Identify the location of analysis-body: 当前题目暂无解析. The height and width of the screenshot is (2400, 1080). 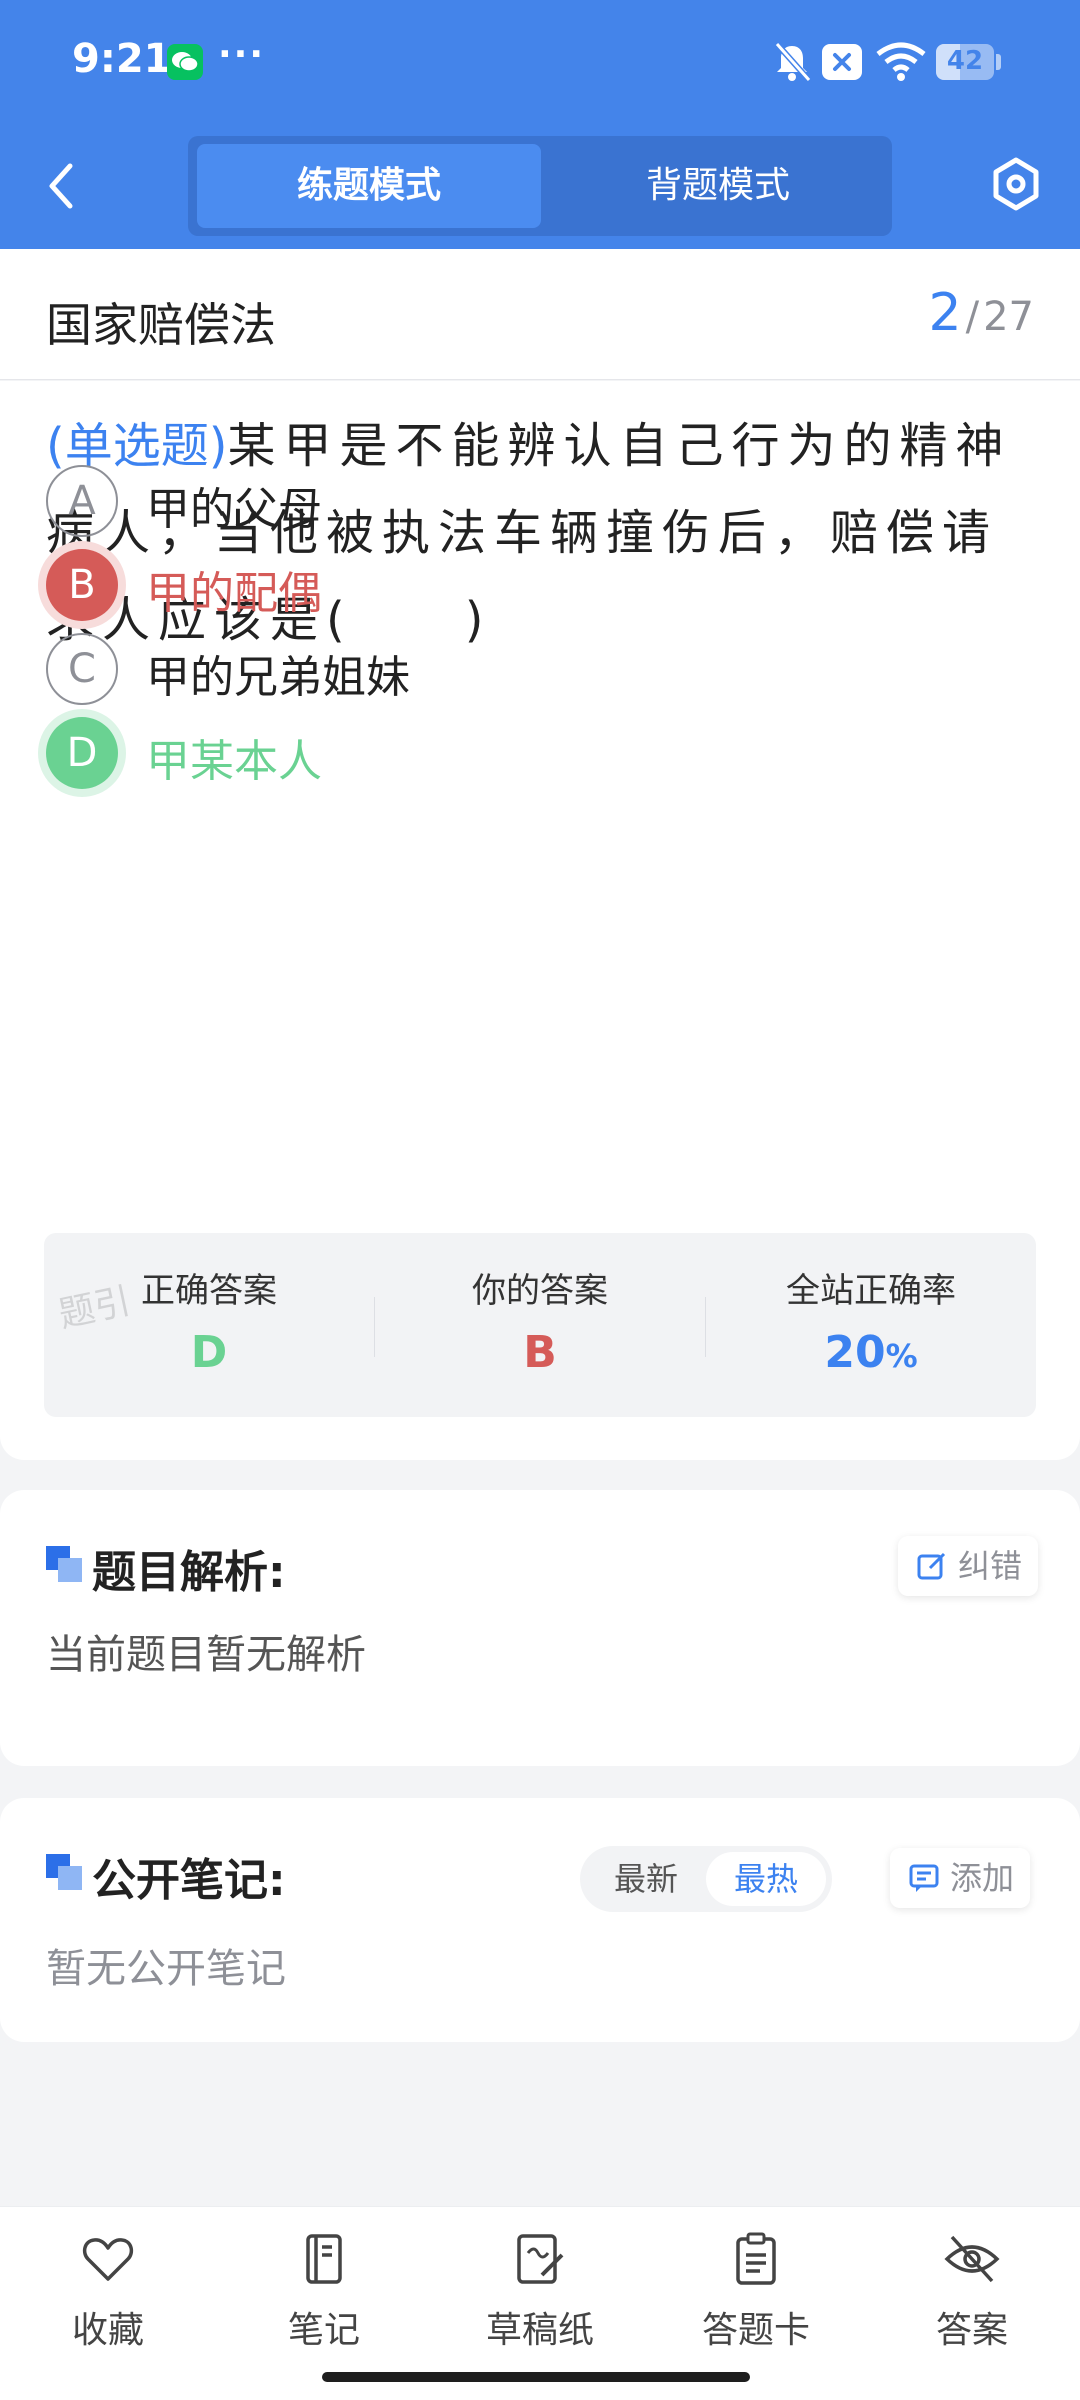
(206, 1655).